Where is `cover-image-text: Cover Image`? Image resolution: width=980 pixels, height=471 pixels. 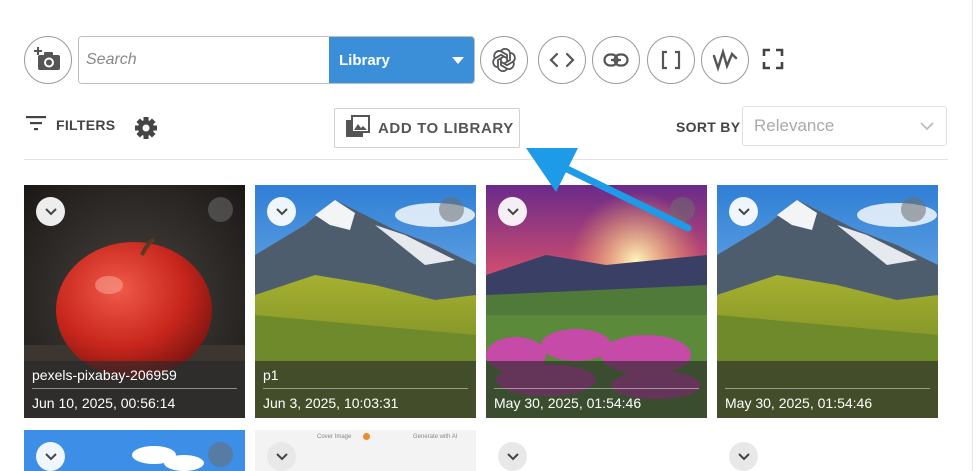
cover-image-text: Cover Image is located at coordinates (334, 437).